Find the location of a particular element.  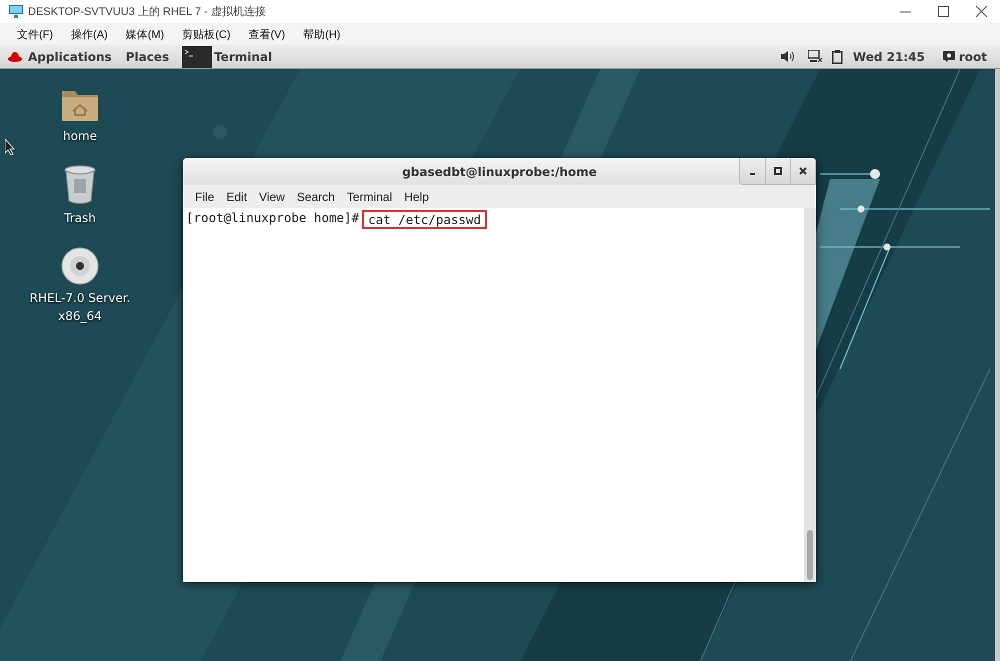

close-button is located at coordinates (802, 171).